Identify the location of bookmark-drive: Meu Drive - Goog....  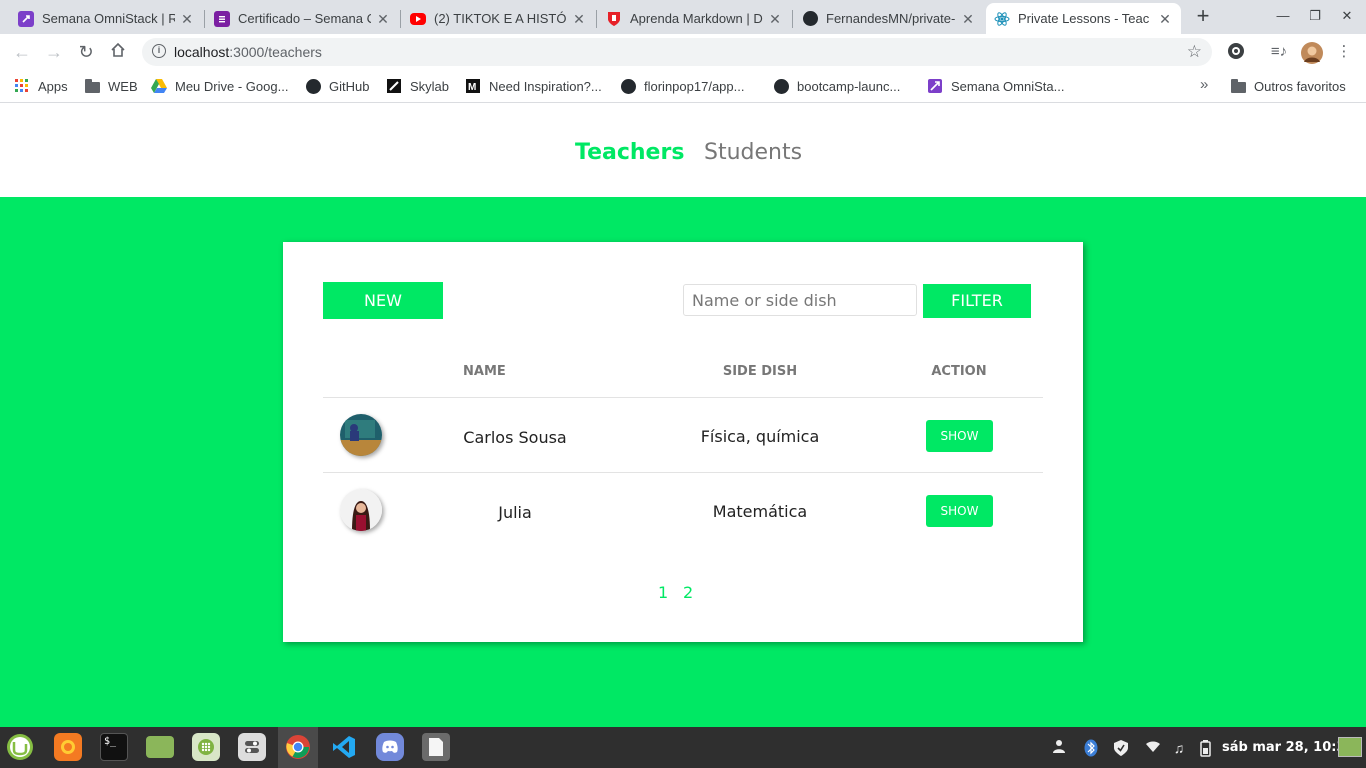
(219, 86).